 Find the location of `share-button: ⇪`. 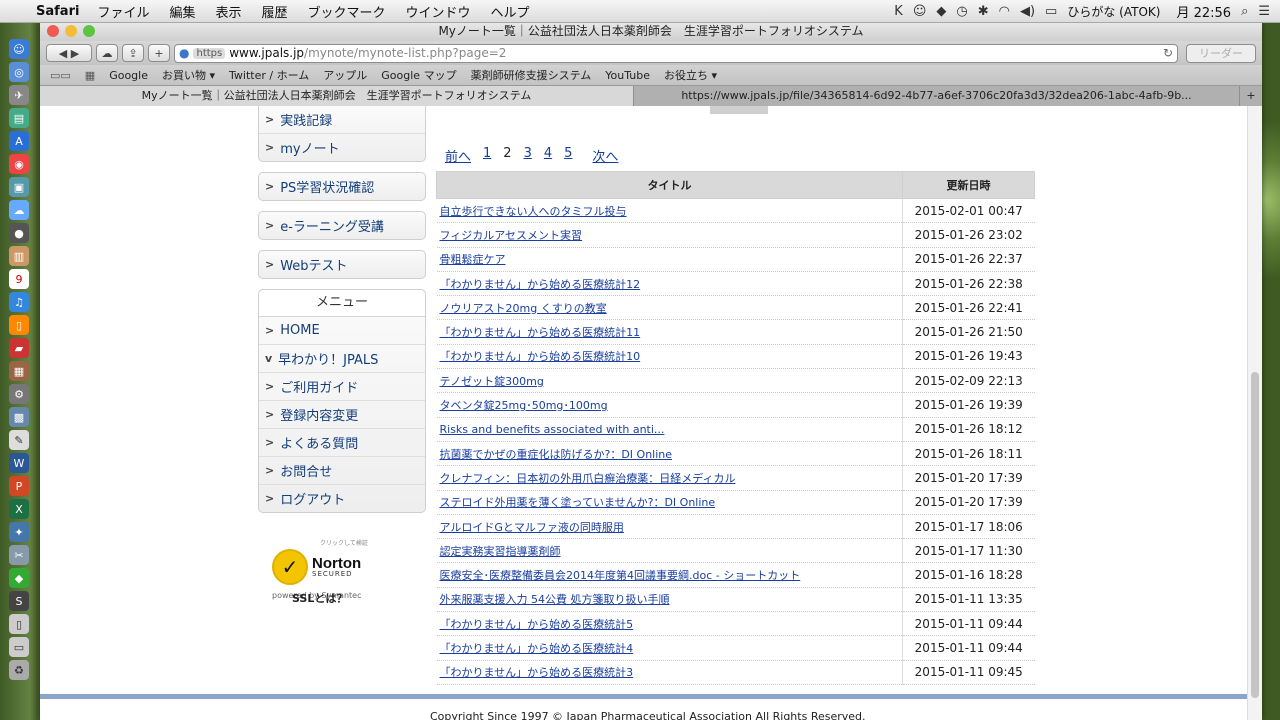

share-button: ⇪ is located at coordinates (133, 53).